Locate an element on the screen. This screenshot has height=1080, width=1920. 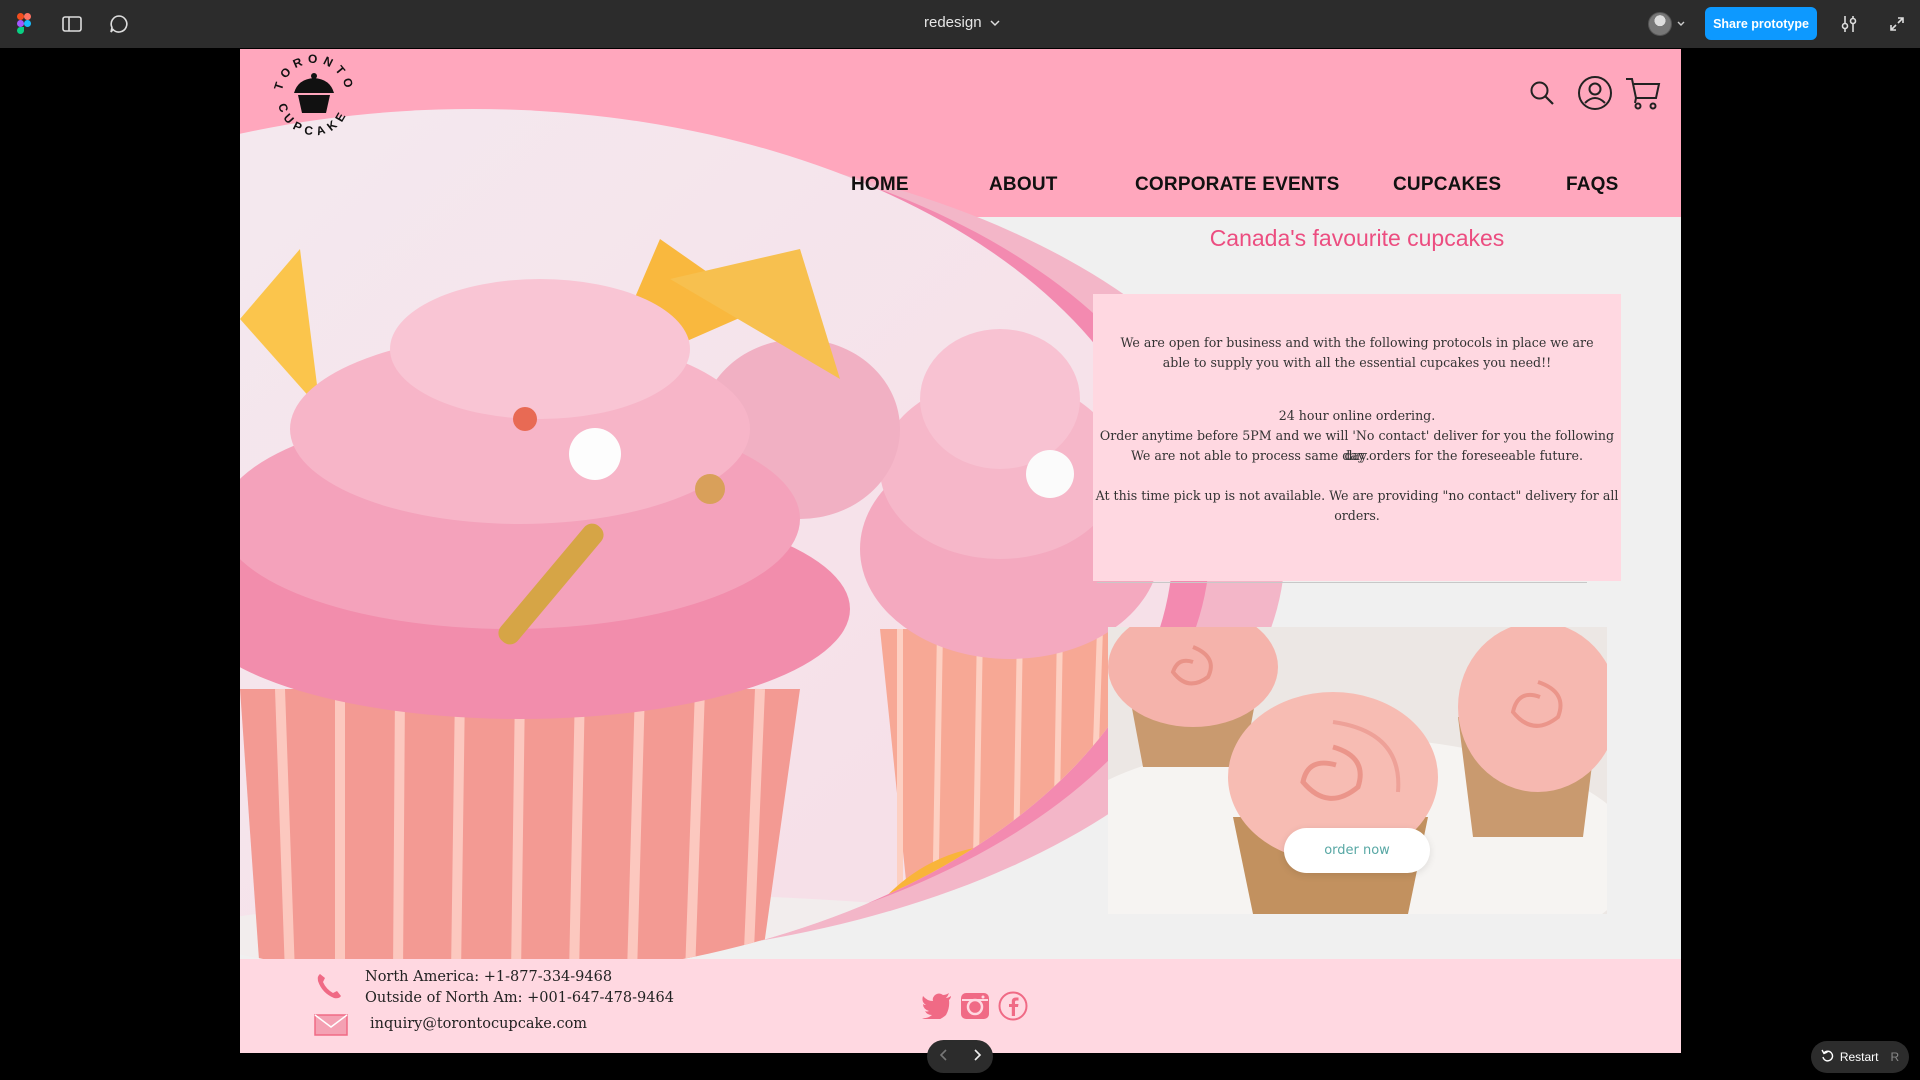
restart-label: Restart is located at coordinates (1859, 1057).